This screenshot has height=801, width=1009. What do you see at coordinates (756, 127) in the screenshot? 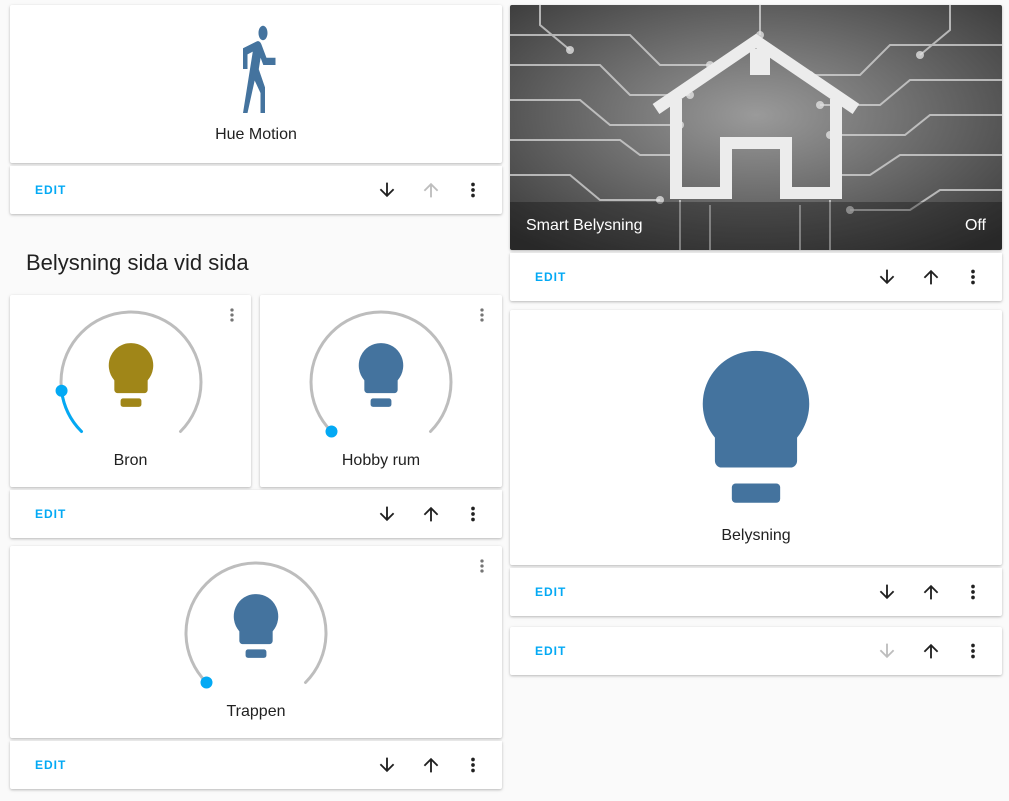
I see `picture-entity-card: Smart Belysning Off` at bounding box center [756, 127].